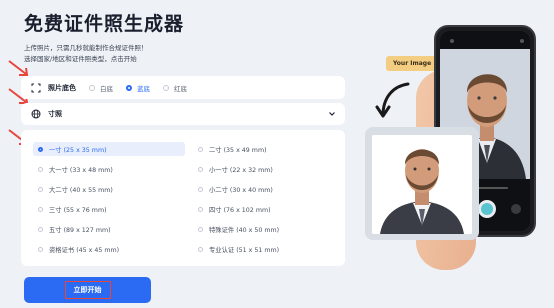 The image size is (554, 308). What do you see at coordinates (36, 114) in the screenshot?
I see `globe-icon` at bounding box center [36, 114].